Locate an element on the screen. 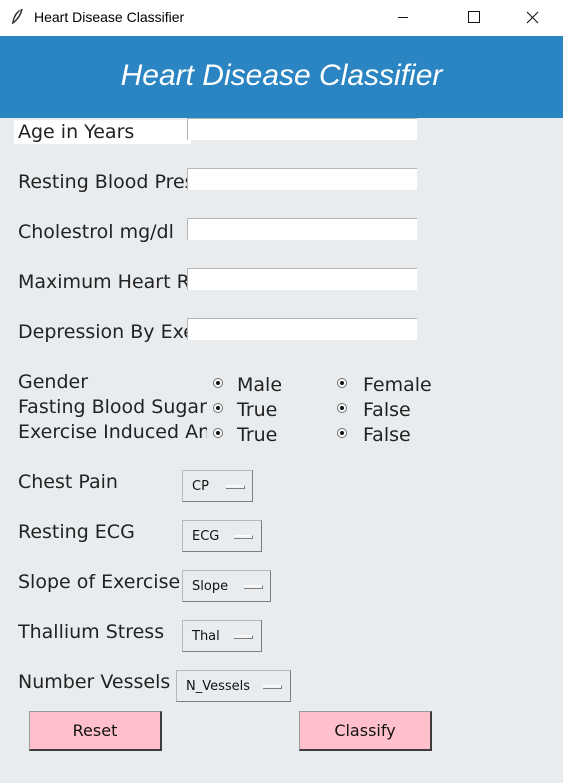 This screenshot has height=783, width=563. chest-pain-label: Chest Pain is located at coordinates (68, 482).